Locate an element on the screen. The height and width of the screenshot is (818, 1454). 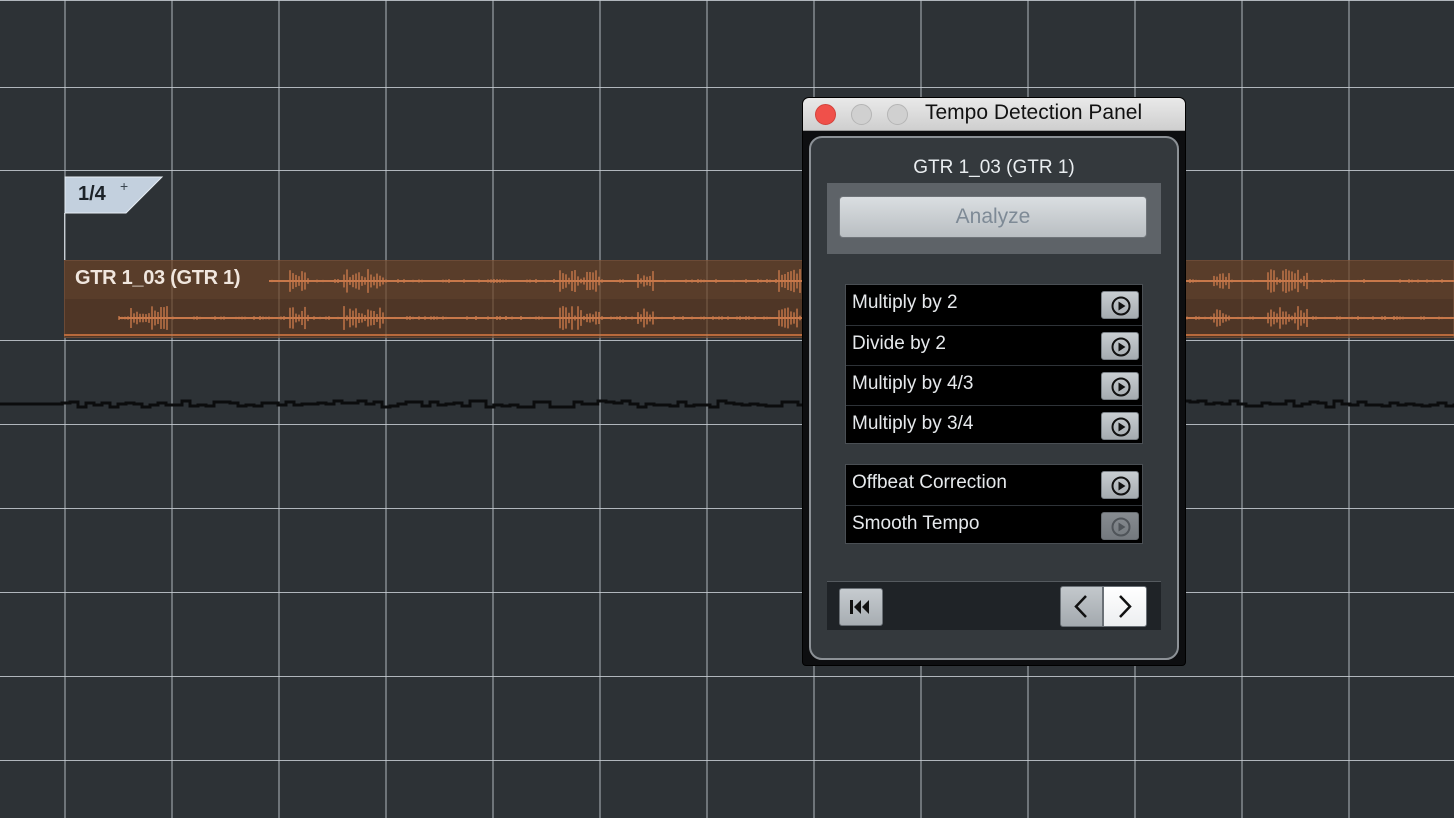
analyze-button: Analyze is located at coordinates (993, 217).